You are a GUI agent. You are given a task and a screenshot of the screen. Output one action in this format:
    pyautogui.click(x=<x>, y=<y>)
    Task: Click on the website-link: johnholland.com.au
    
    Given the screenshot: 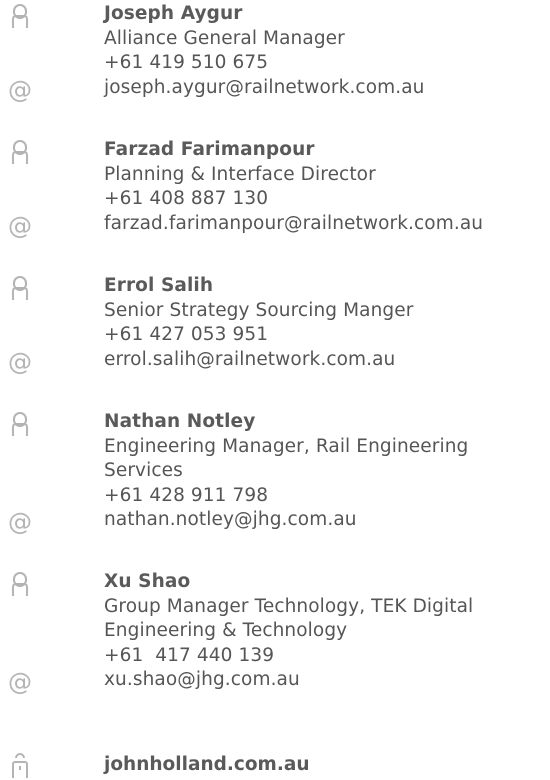 What is the action you would take?
    pyautogui.click(x=207, y=765)
    